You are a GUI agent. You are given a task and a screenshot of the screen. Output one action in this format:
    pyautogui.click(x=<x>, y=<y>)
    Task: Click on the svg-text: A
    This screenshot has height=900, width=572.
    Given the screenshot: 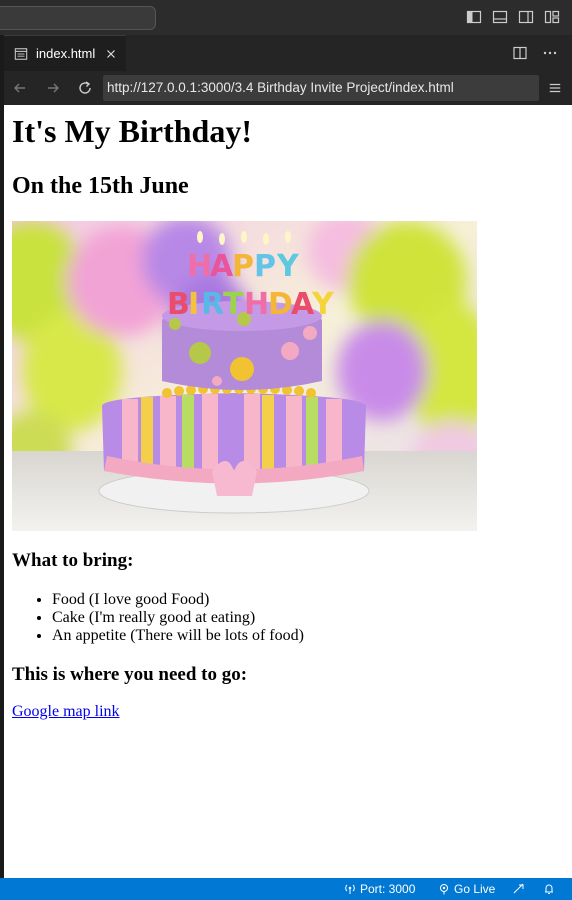 What is the action you would take?
    pyautogui.click(x=222, y=266)
    